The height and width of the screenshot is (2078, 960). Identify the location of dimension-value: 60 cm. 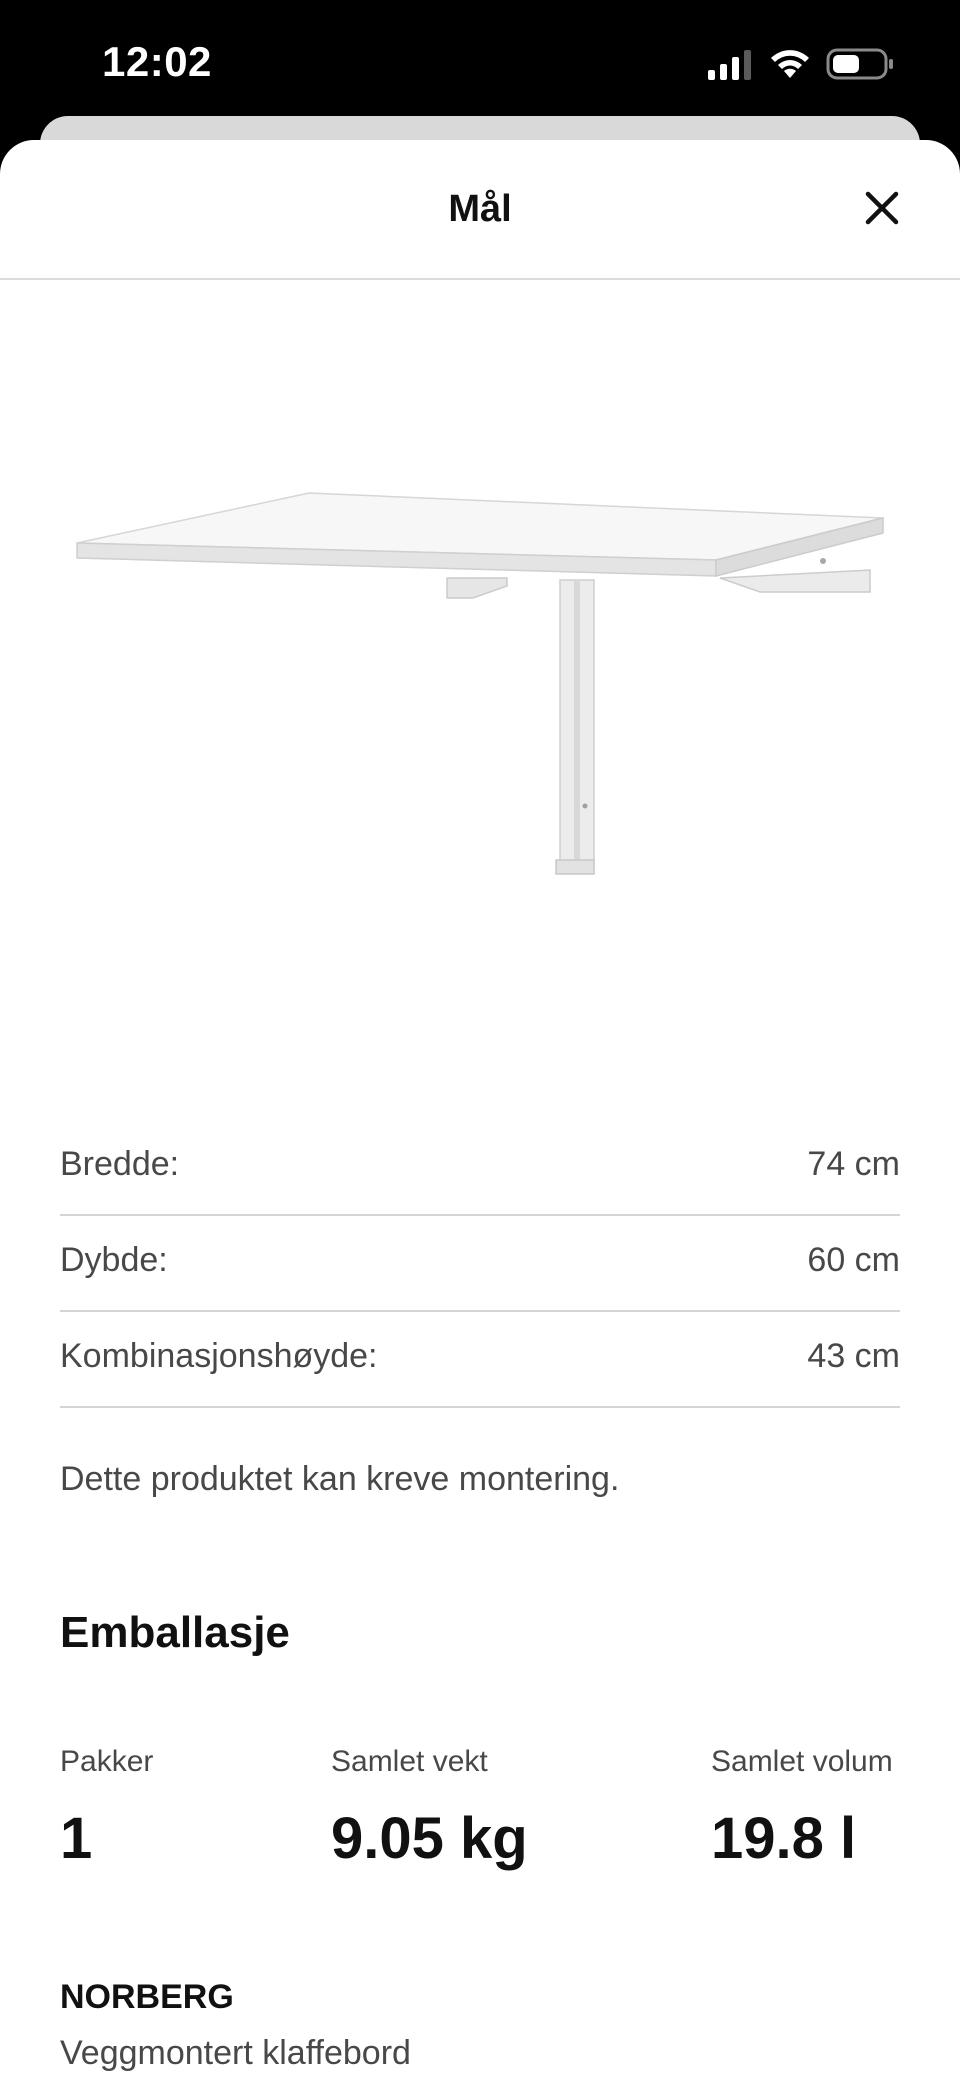
(853, 1259).